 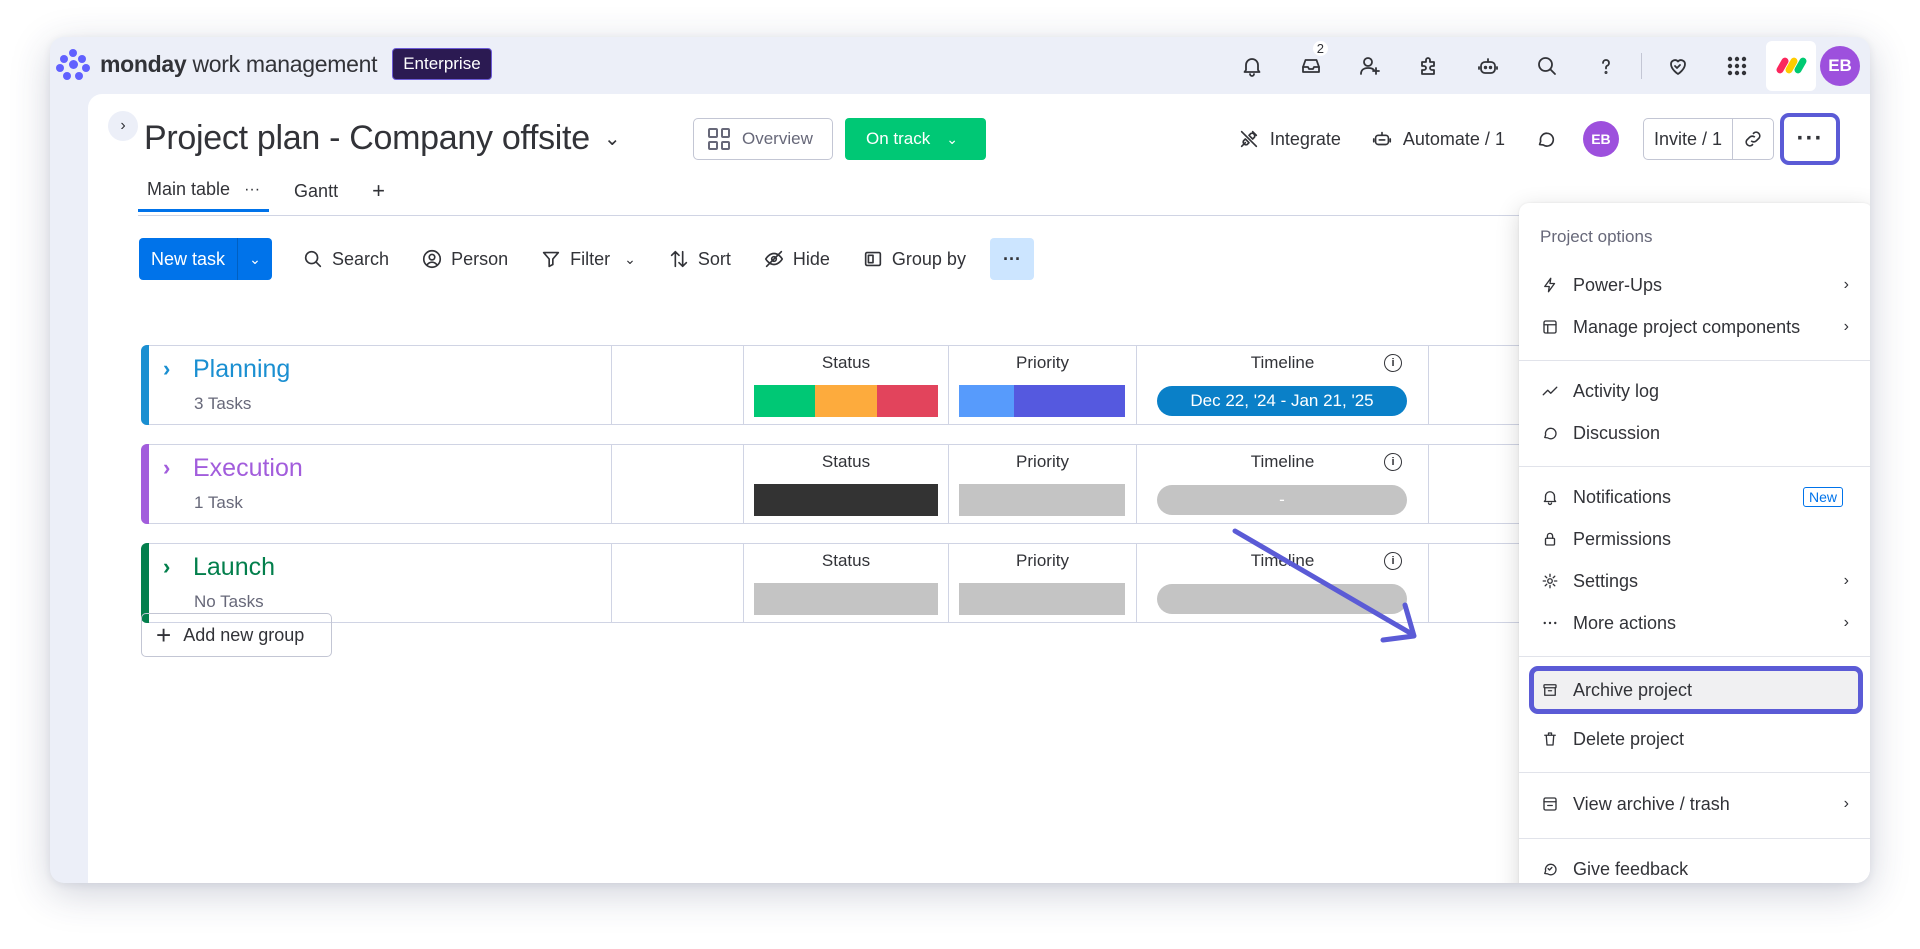 What do you see at coordinates (1696, 623) in the screenshot?
I see `menu-item-more-actions: More actions ›` at bounding box center [1696, 623].